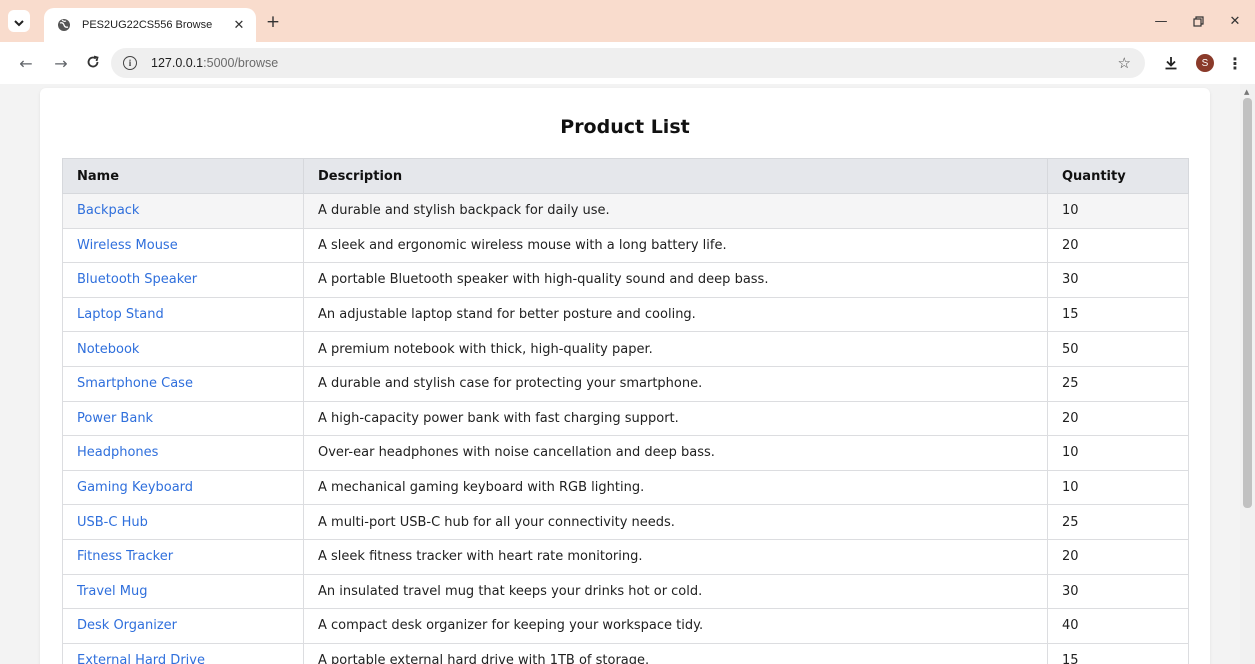 The height and width of the screenshot is (664, 1255). I want to click on url-path: :5000/browse, so click(241, 63).